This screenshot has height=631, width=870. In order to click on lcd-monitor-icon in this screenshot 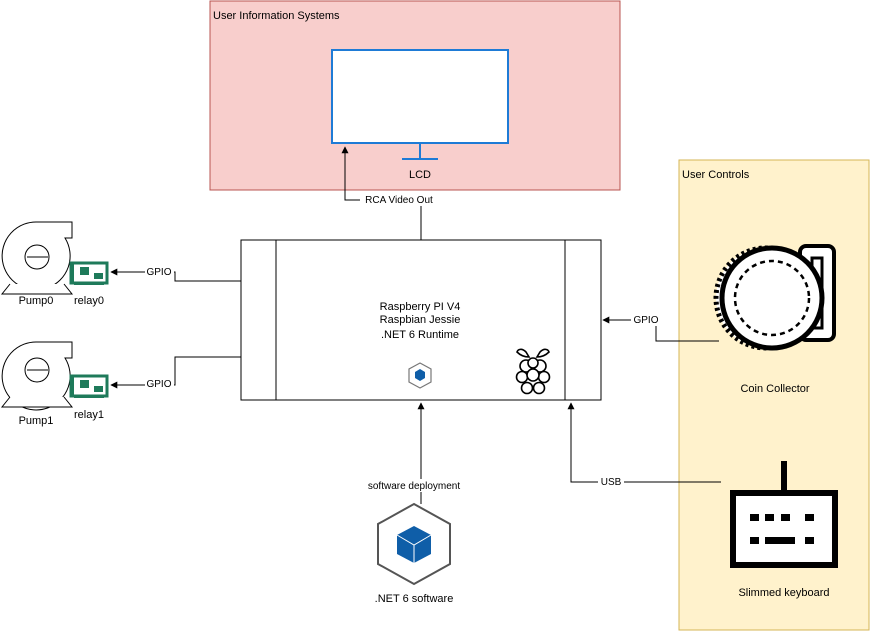, I will do `click(420, 104)`.